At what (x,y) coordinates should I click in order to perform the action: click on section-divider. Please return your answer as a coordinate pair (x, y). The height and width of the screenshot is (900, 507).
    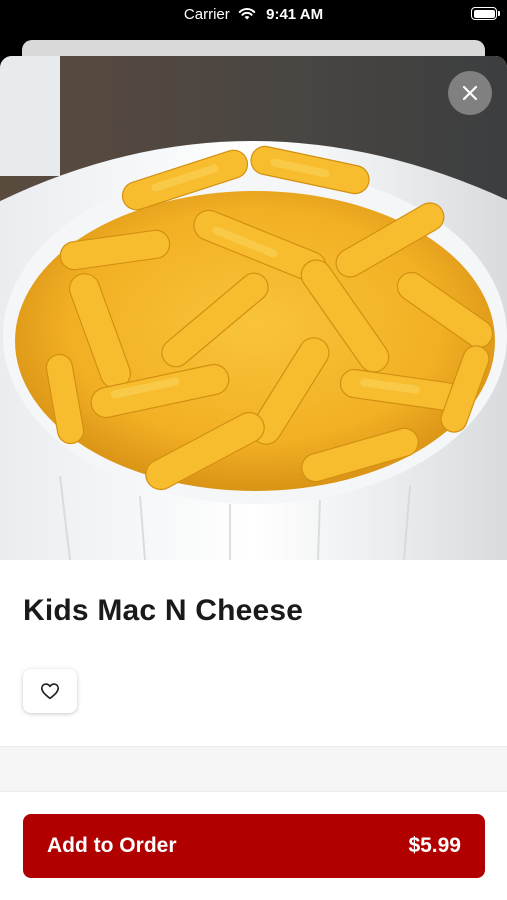
    Looking at the image, I should click on (253, 769).